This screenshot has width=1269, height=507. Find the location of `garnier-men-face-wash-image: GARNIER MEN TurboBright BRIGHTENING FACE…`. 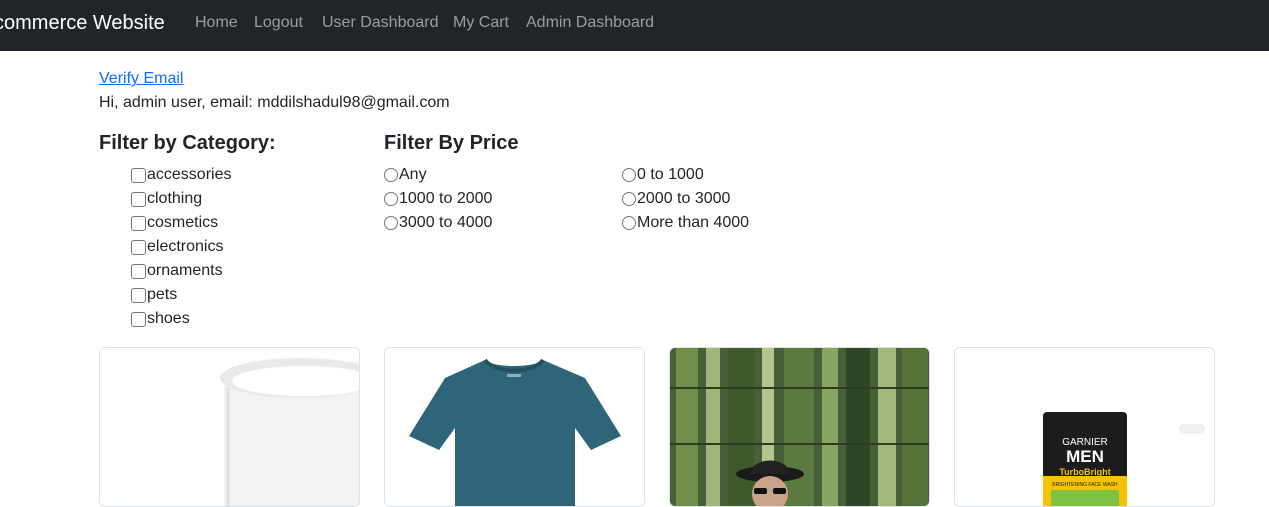

garnier-men-face-wash-image: GARNIER MEN TurboBright BRIGHTENING FACE… is located at coordinates (1085, 427).